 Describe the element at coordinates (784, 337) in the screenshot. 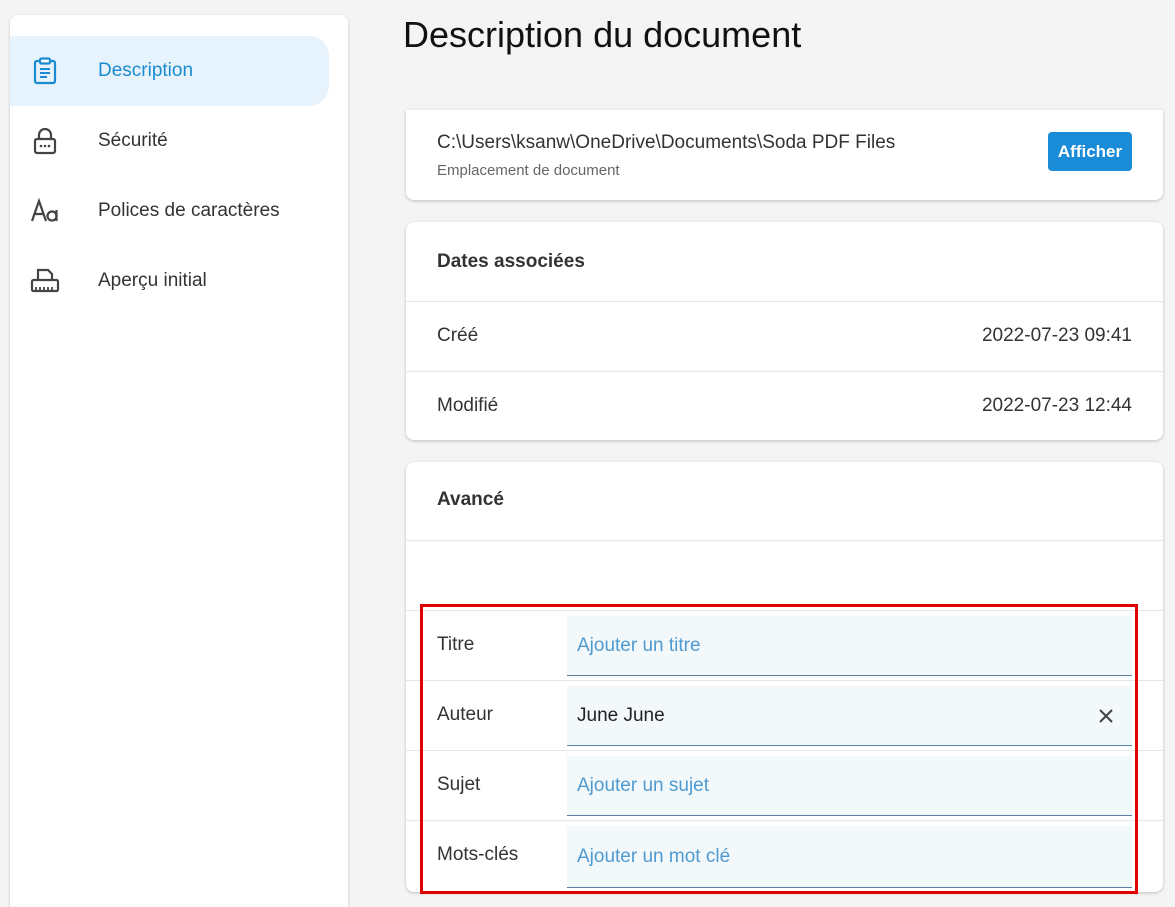

I see `date-row-created: Créé 2022-07-23 09:41` at that location.